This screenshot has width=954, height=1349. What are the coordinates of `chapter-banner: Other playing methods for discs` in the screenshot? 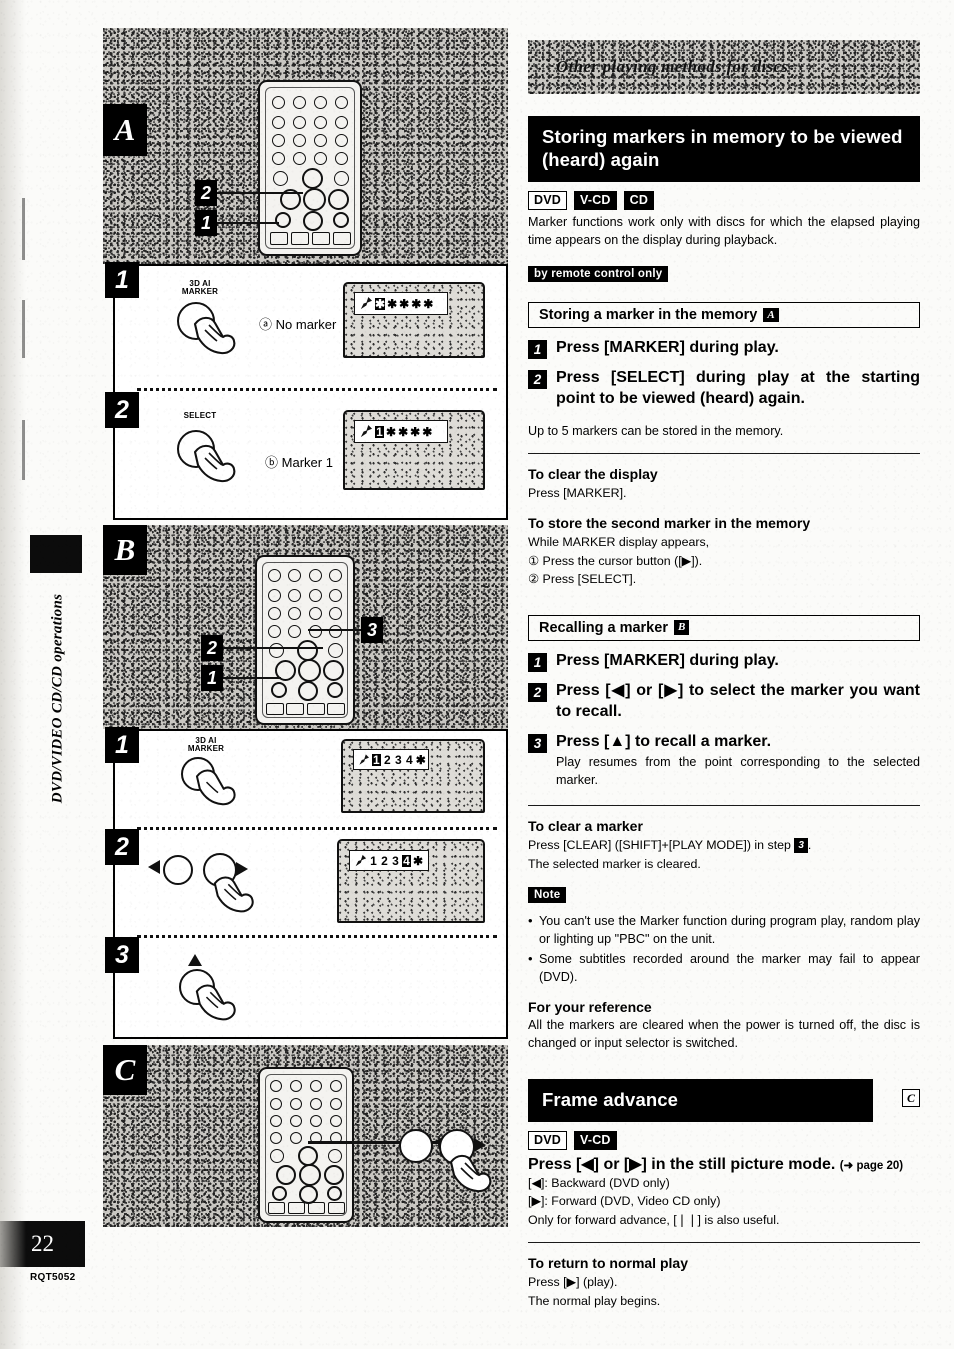 It's located at (724, 67).